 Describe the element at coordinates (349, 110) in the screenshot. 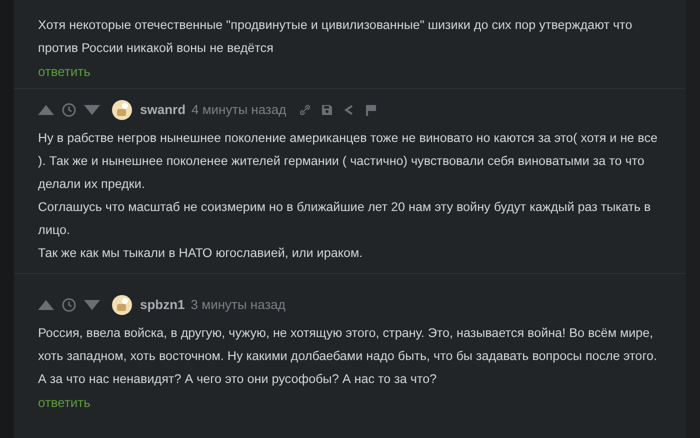

I see `share-icon` at that location.